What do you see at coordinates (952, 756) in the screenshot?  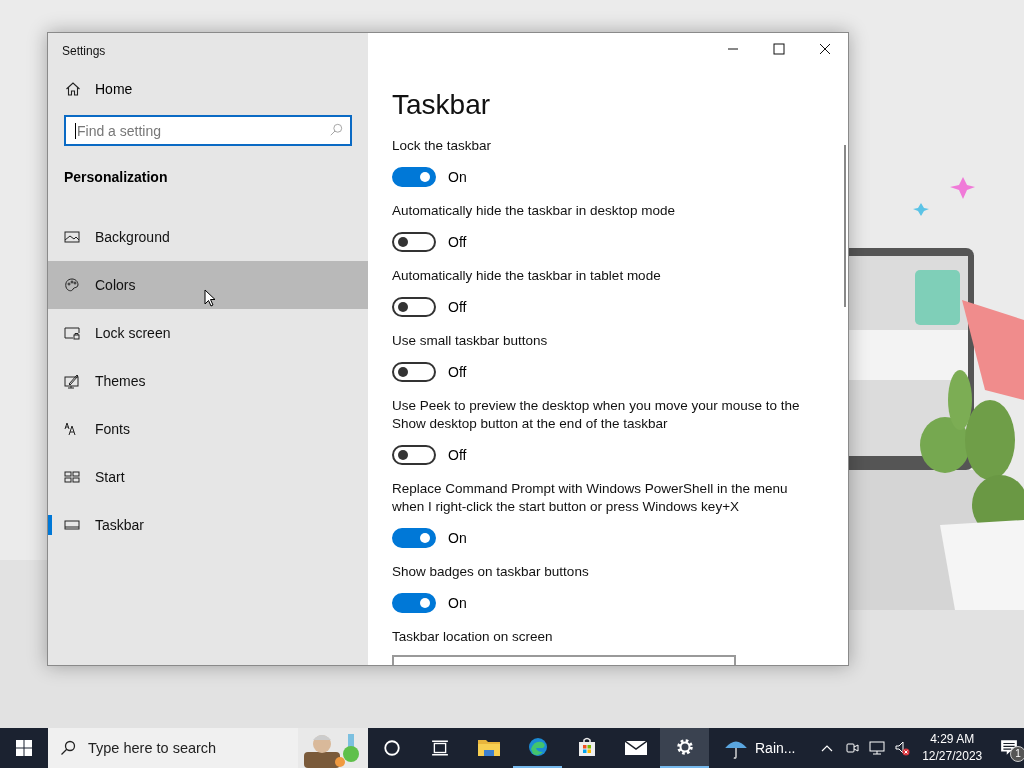 I see `clock-date: 12/27/2023` at bounding box center [952, 756].